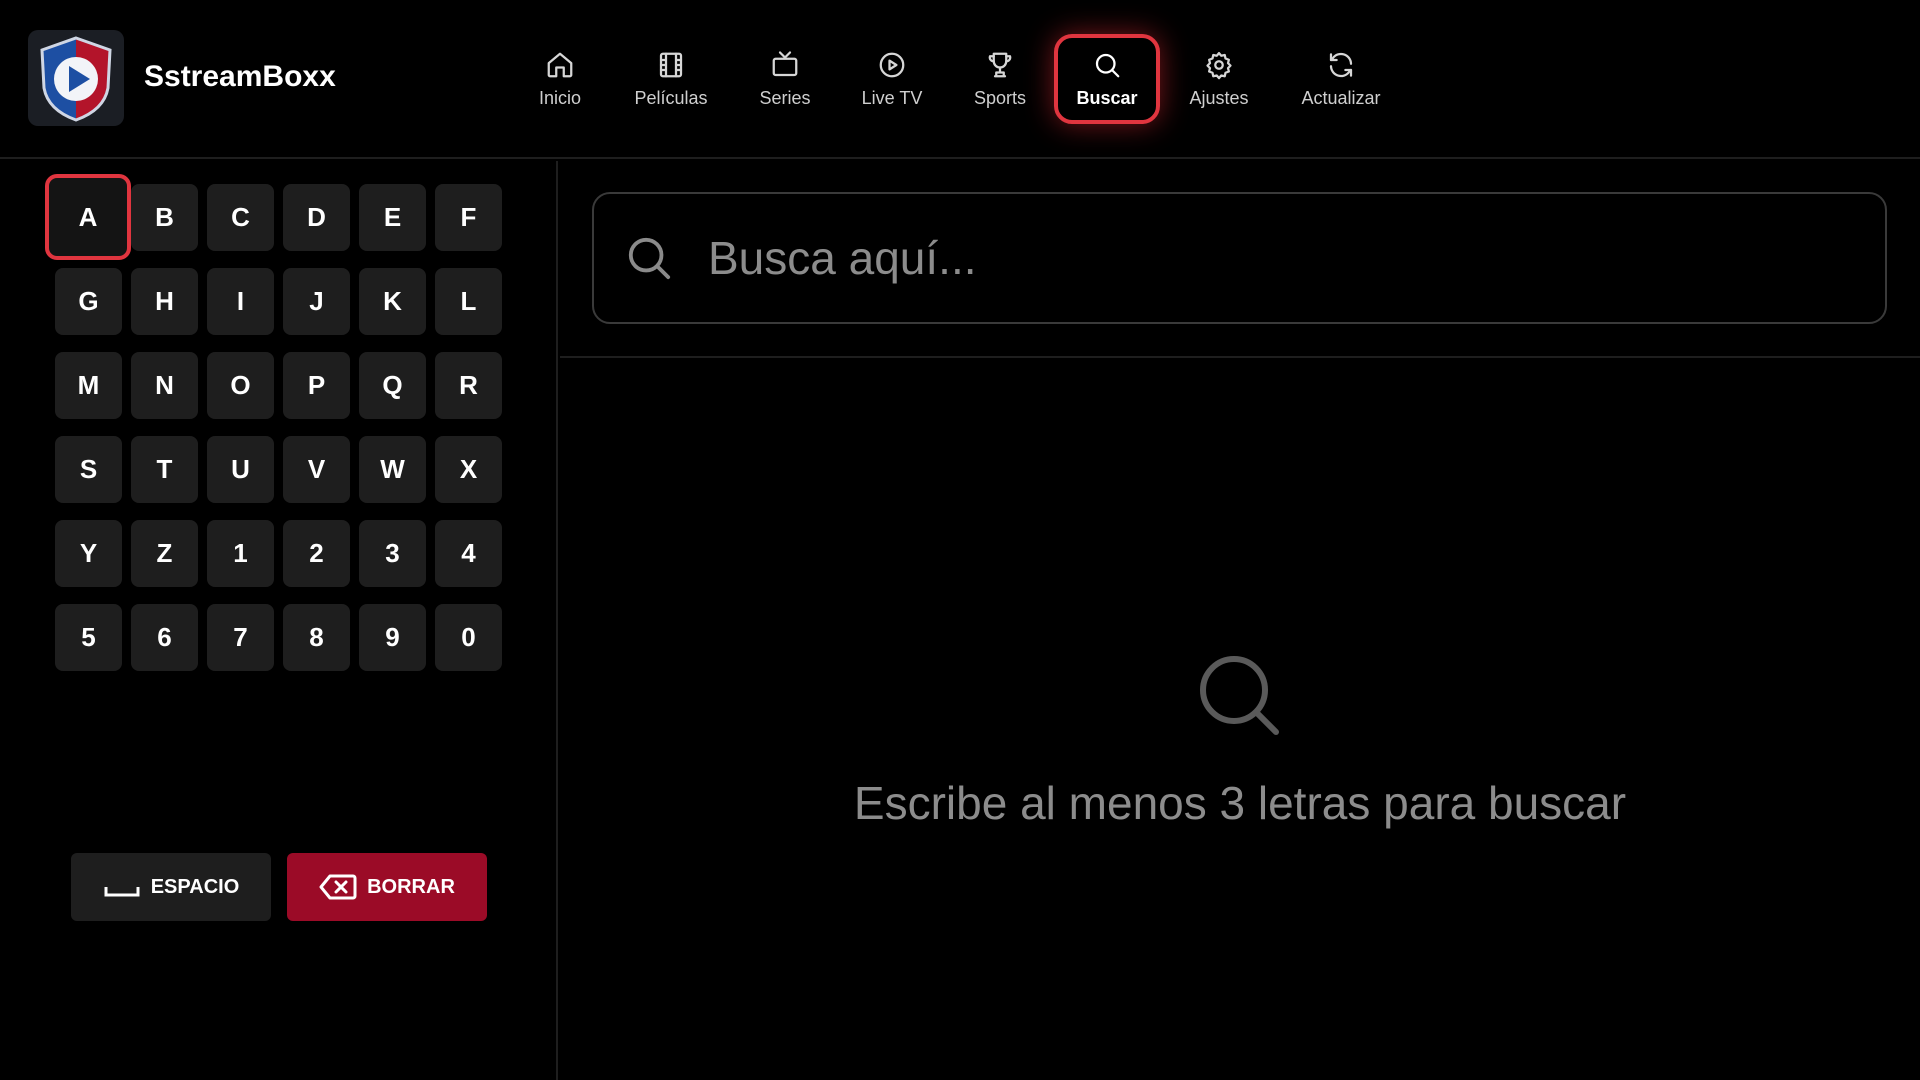 The image size is (1920, 1080). Describe the element at coordinates (88, 385) in the screenshot. I see `key-m: M` at that location.